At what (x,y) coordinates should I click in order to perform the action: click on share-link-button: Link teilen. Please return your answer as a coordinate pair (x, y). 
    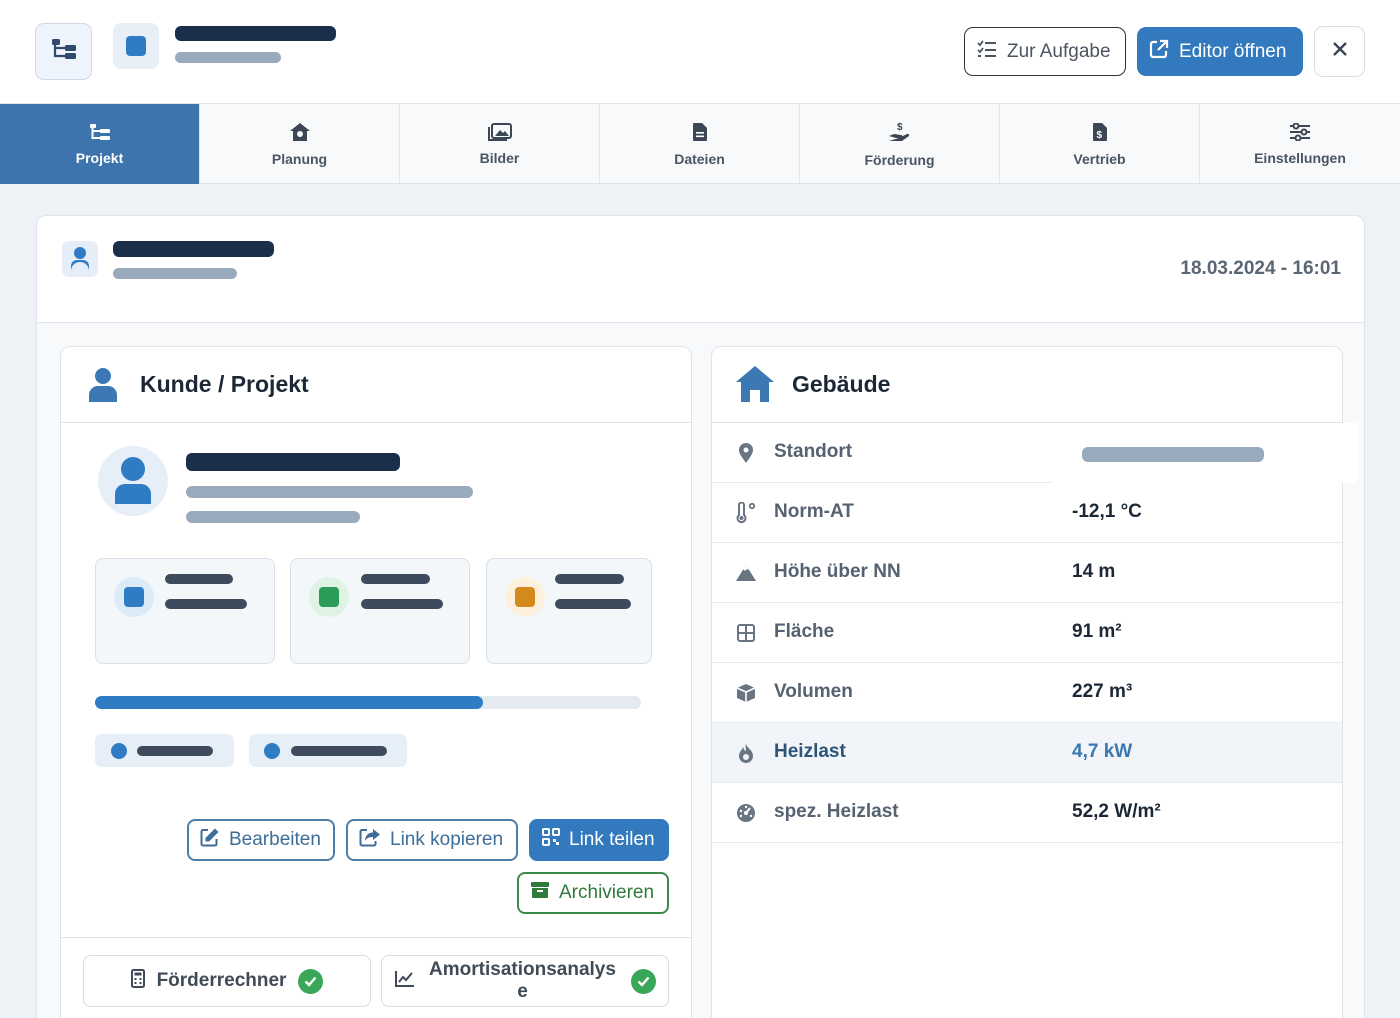
    Looking at the image, I should click on (599, 840).